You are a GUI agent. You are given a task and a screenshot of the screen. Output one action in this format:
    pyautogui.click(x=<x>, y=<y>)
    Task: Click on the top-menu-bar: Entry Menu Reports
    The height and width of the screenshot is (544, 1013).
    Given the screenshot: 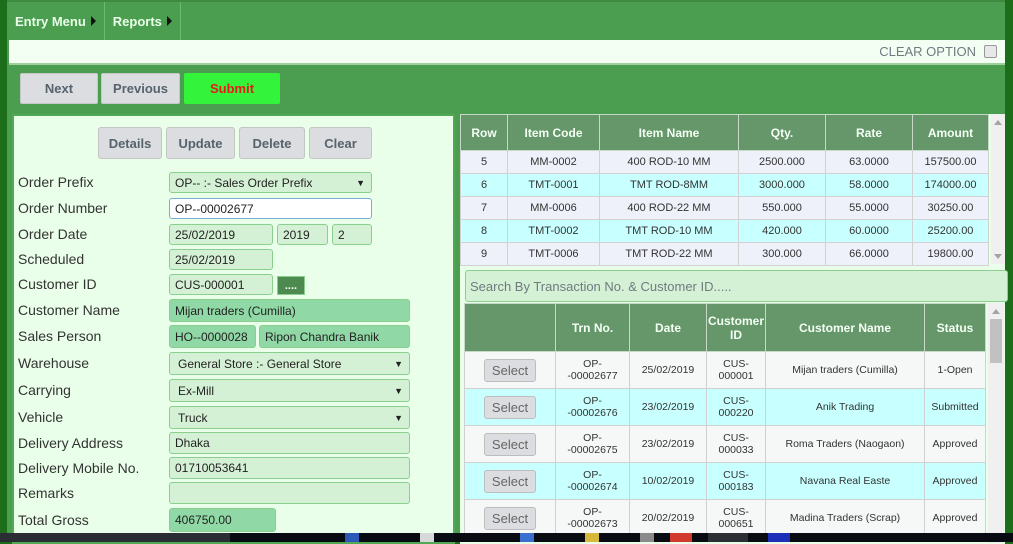 What is the action you would take?
    pyautogui.click(x=506, y=20)
    